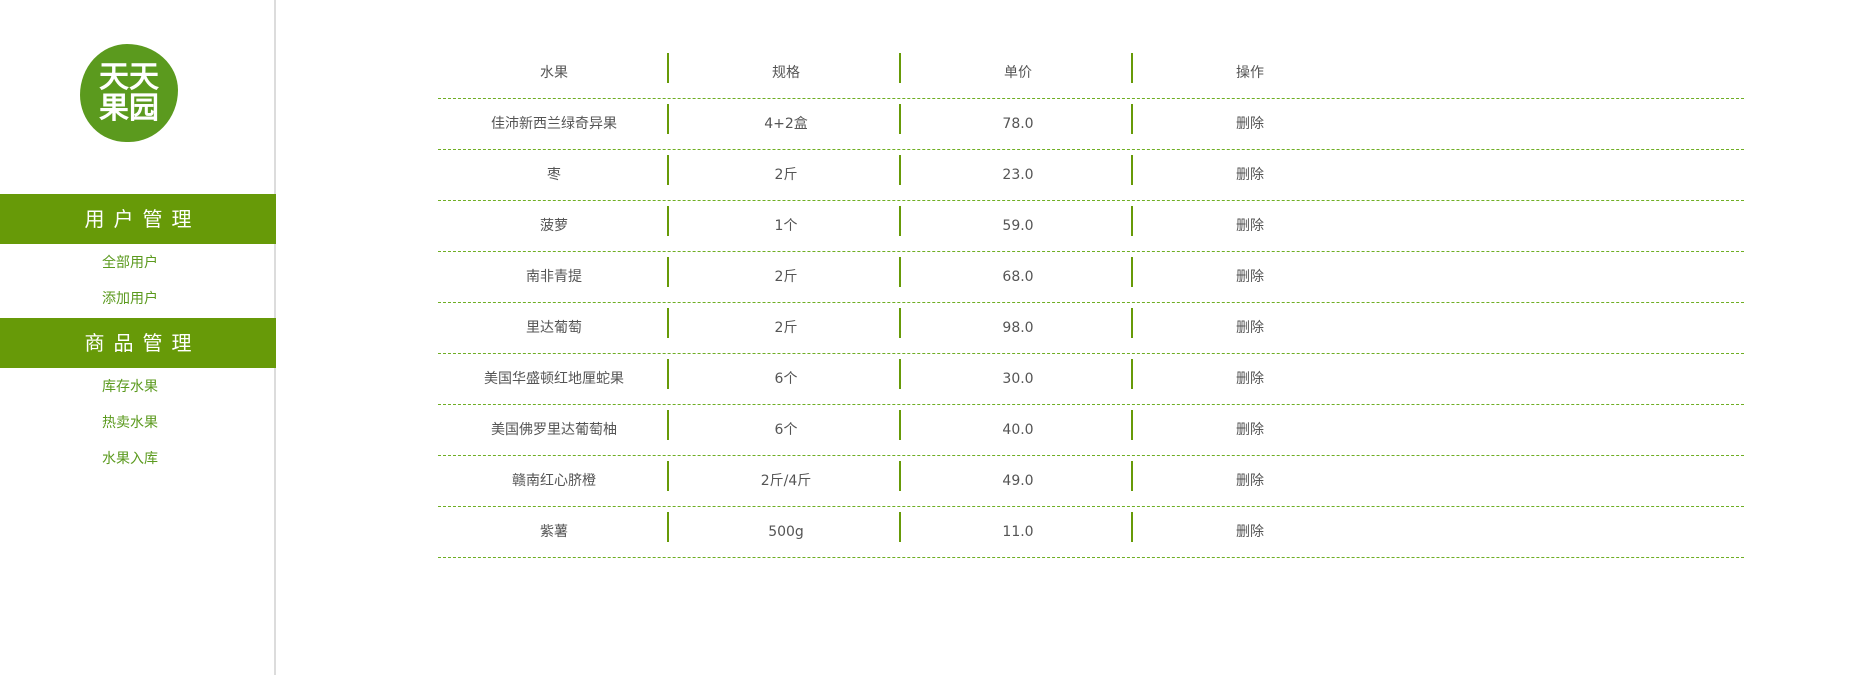 The image size is (1872, 675). I want to click on table-row: 佳沛新西兰绿奇异果 4+2盒 78.0 删除, so click(1091, 124).